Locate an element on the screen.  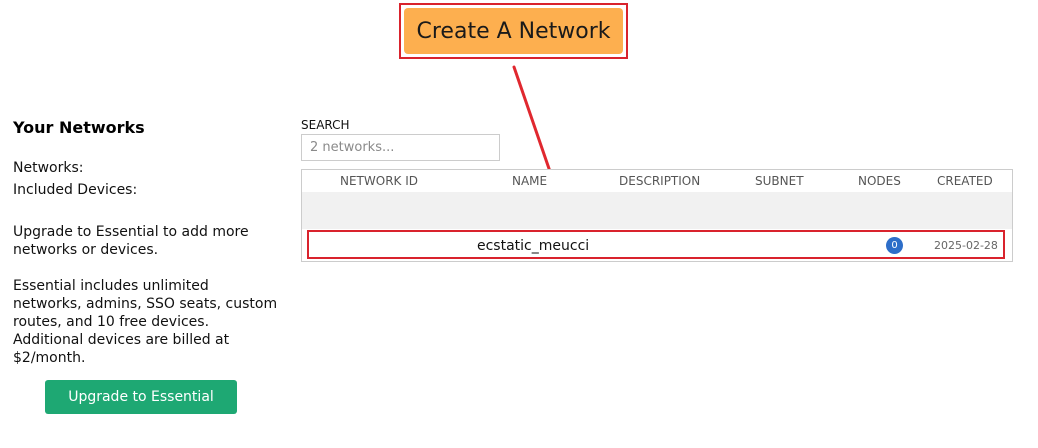
column-subnet: SUBNET is located at coordinates (779, 181).